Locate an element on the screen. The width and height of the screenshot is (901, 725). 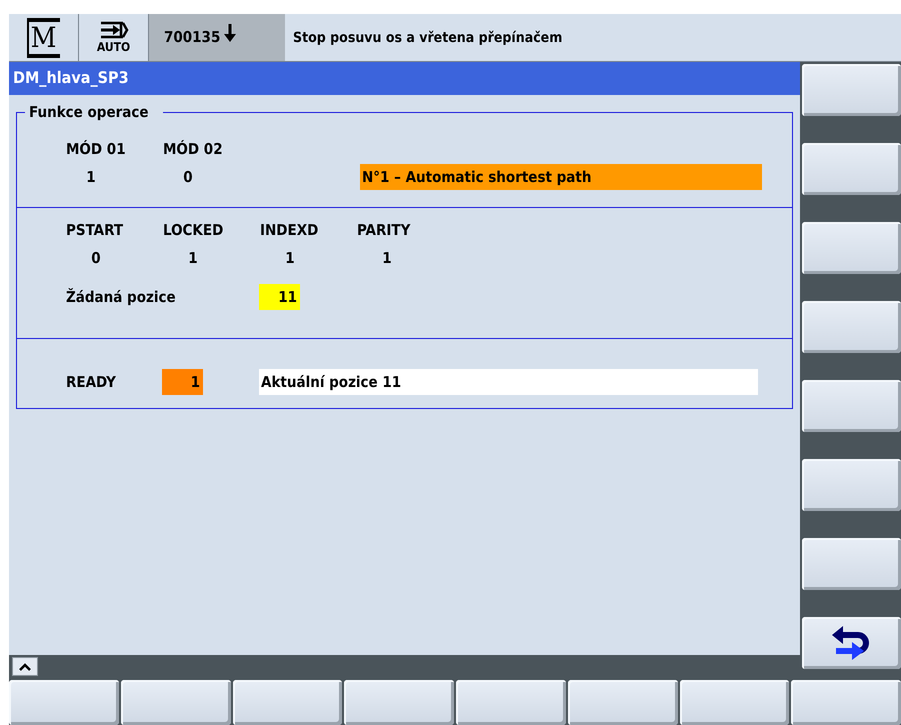
field-label: MÓD 01 is located at coordinates (96, 149).